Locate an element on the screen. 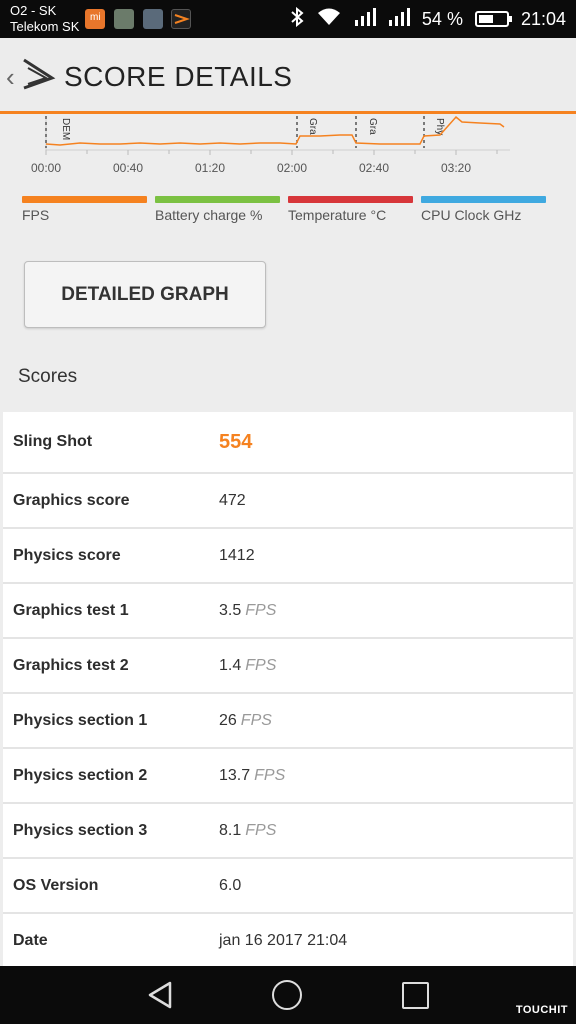  score-label: Sling Shot is located at coordinates (53, 441).